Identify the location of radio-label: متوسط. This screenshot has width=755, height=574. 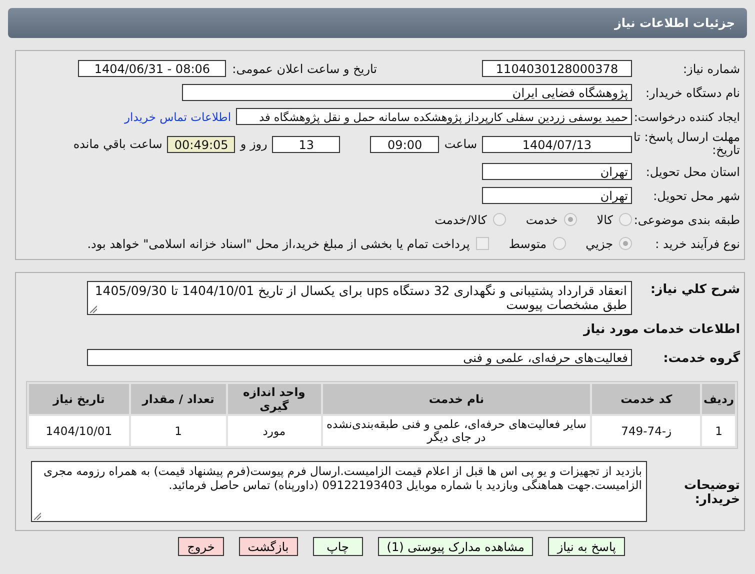
(527, 243).